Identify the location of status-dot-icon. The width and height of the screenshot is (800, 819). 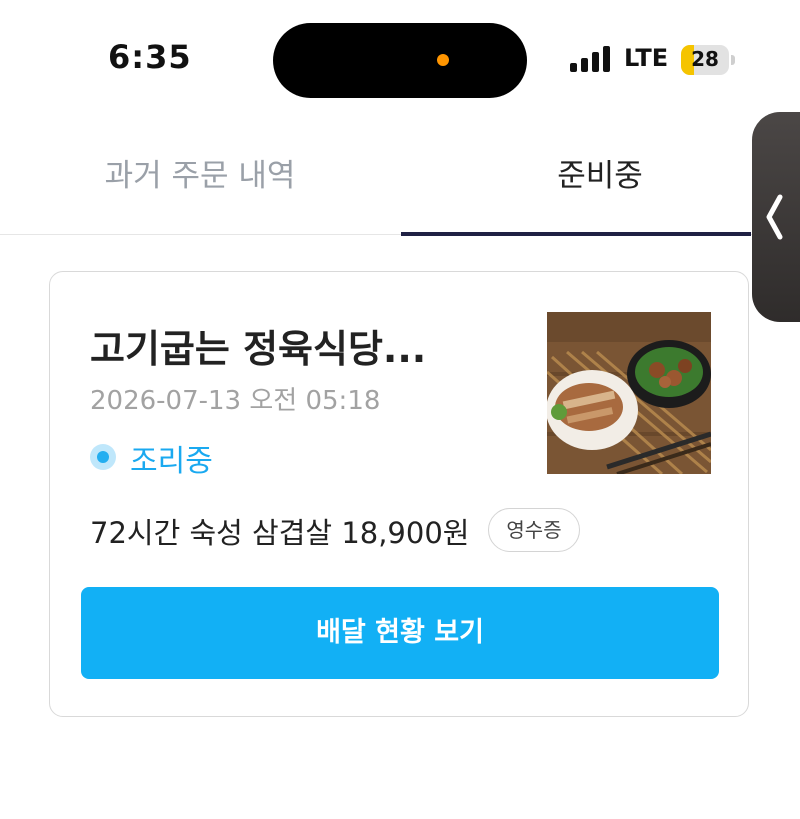
(103, 457).